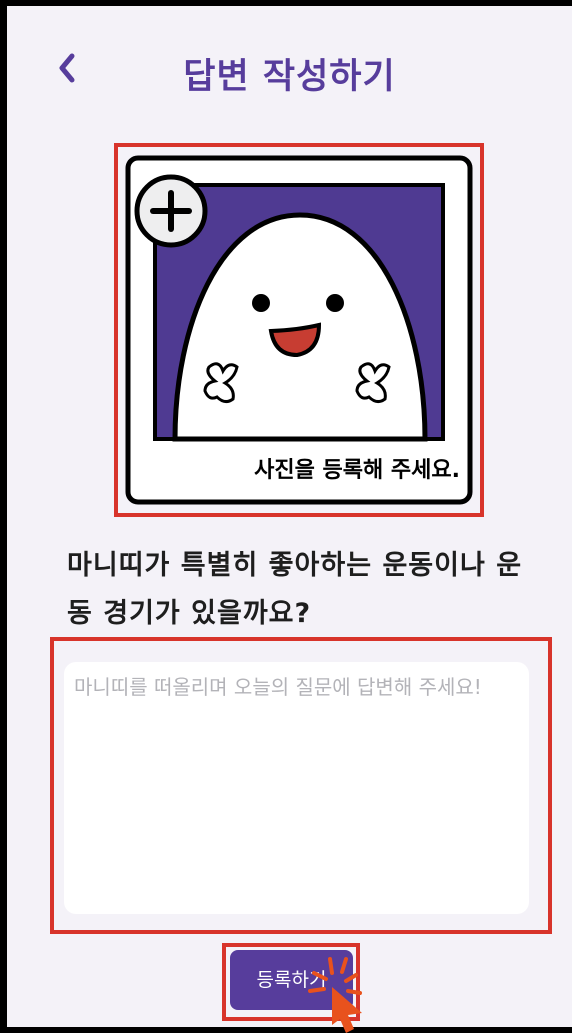 Image resolution: width=572 pixels, height=1033 pixels. I want to click on submit-button: 등록하기, so click(291, 980).